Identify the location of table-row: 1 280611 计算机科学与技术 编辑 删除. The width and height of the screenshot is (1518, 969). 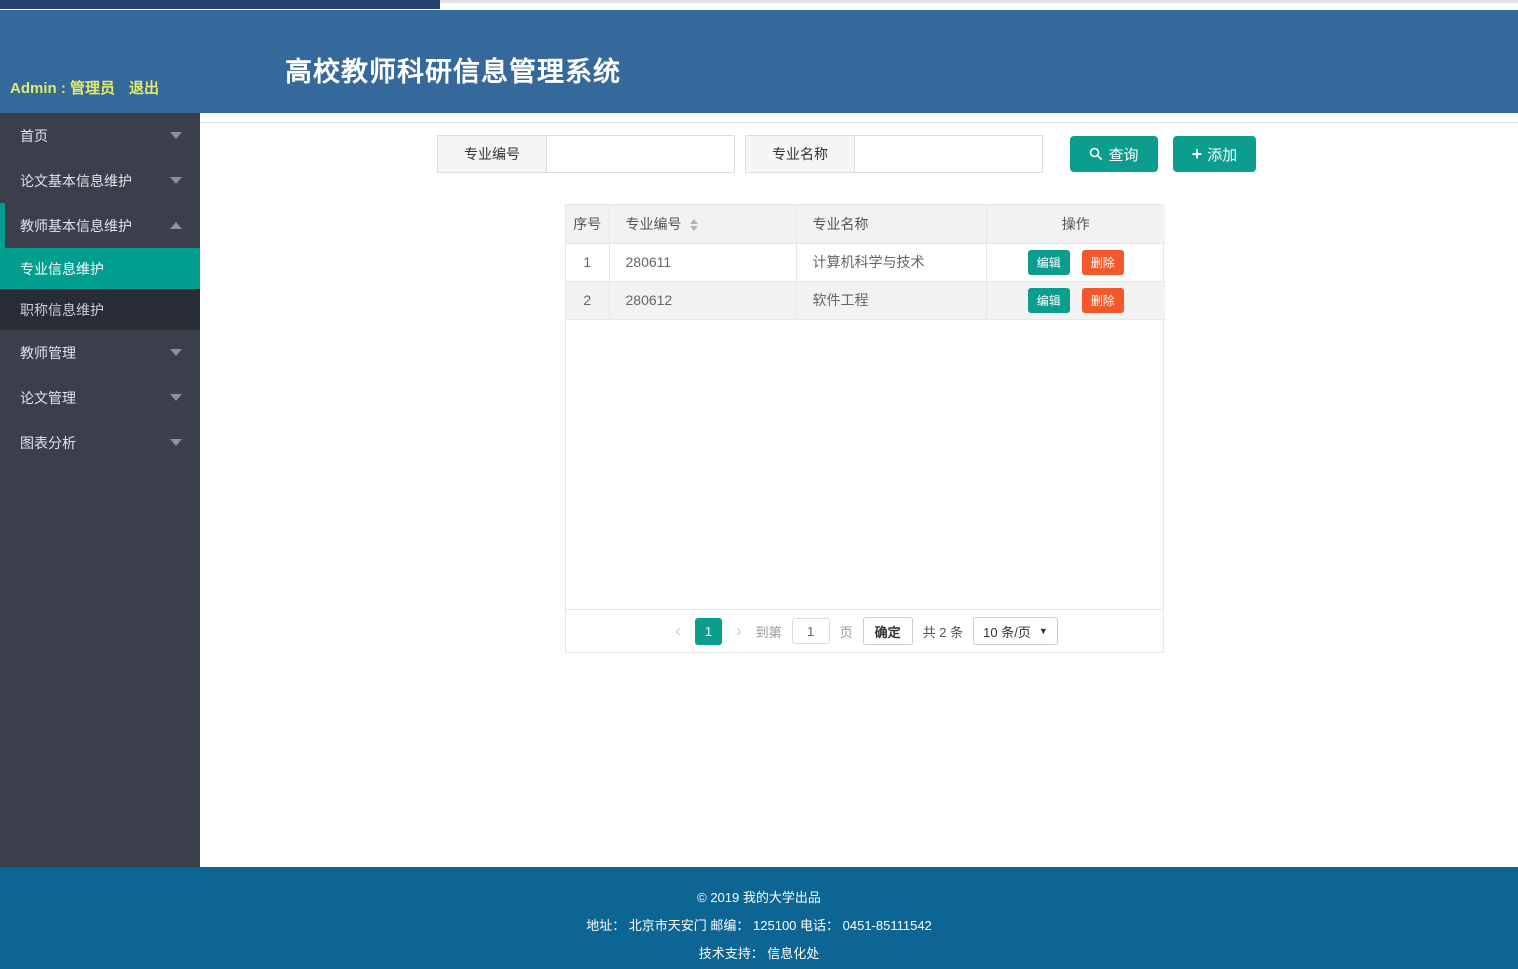
(865, 262).